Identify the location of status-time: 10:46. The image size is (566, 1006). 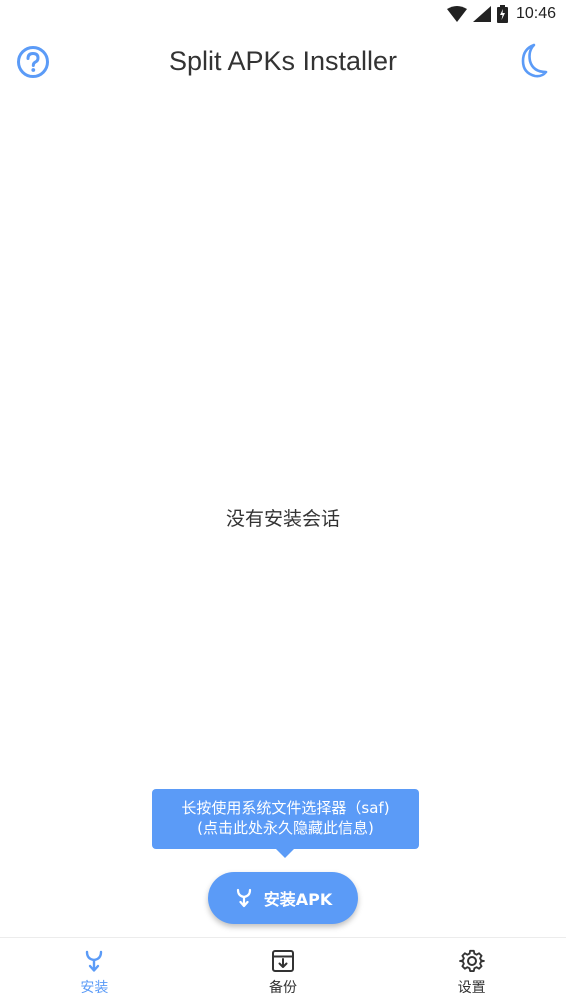
(535, 13).